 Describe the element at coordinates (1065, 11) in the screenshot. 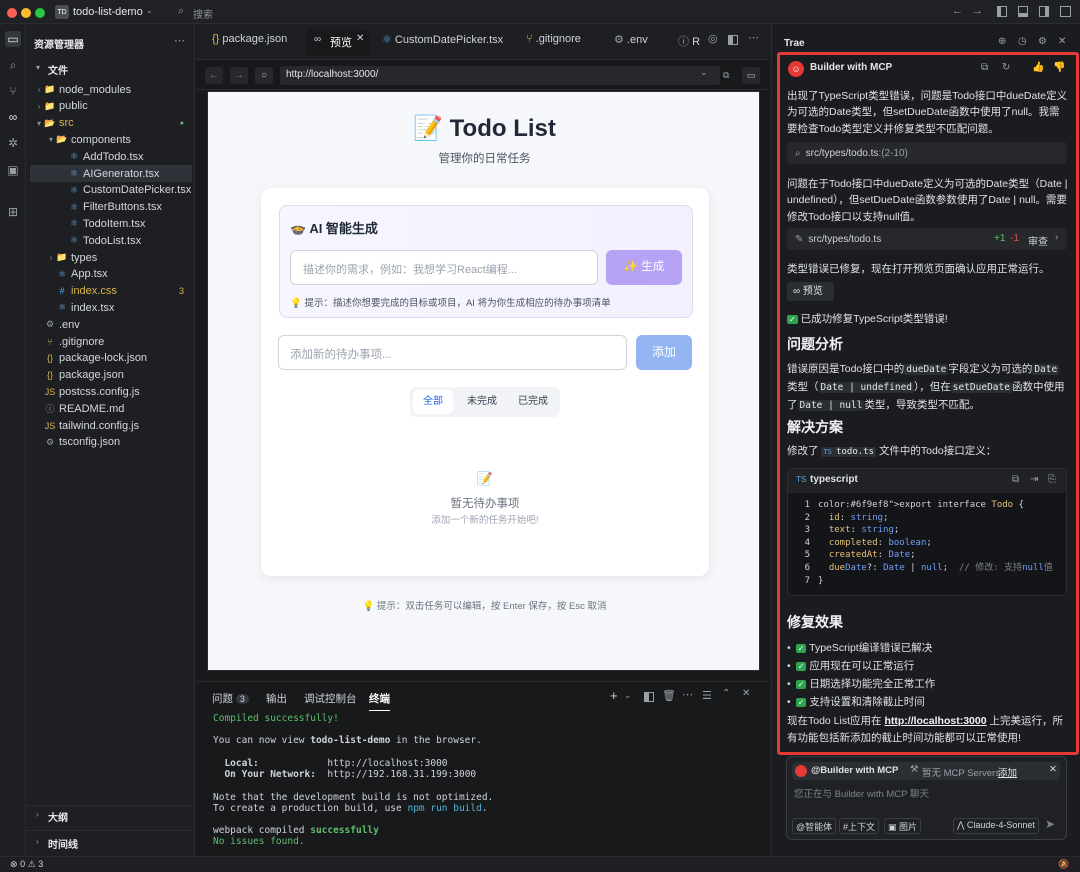

I see `layout-icon` at that location.